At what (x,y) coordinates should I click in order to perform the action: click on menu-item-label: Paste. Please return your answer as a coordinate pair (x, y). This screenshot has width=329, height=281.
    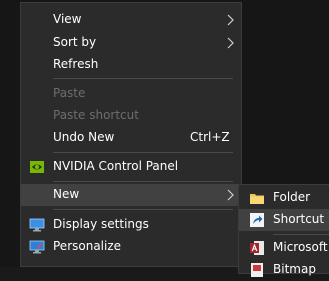
    Looking at the image, I should click on (69, 93).